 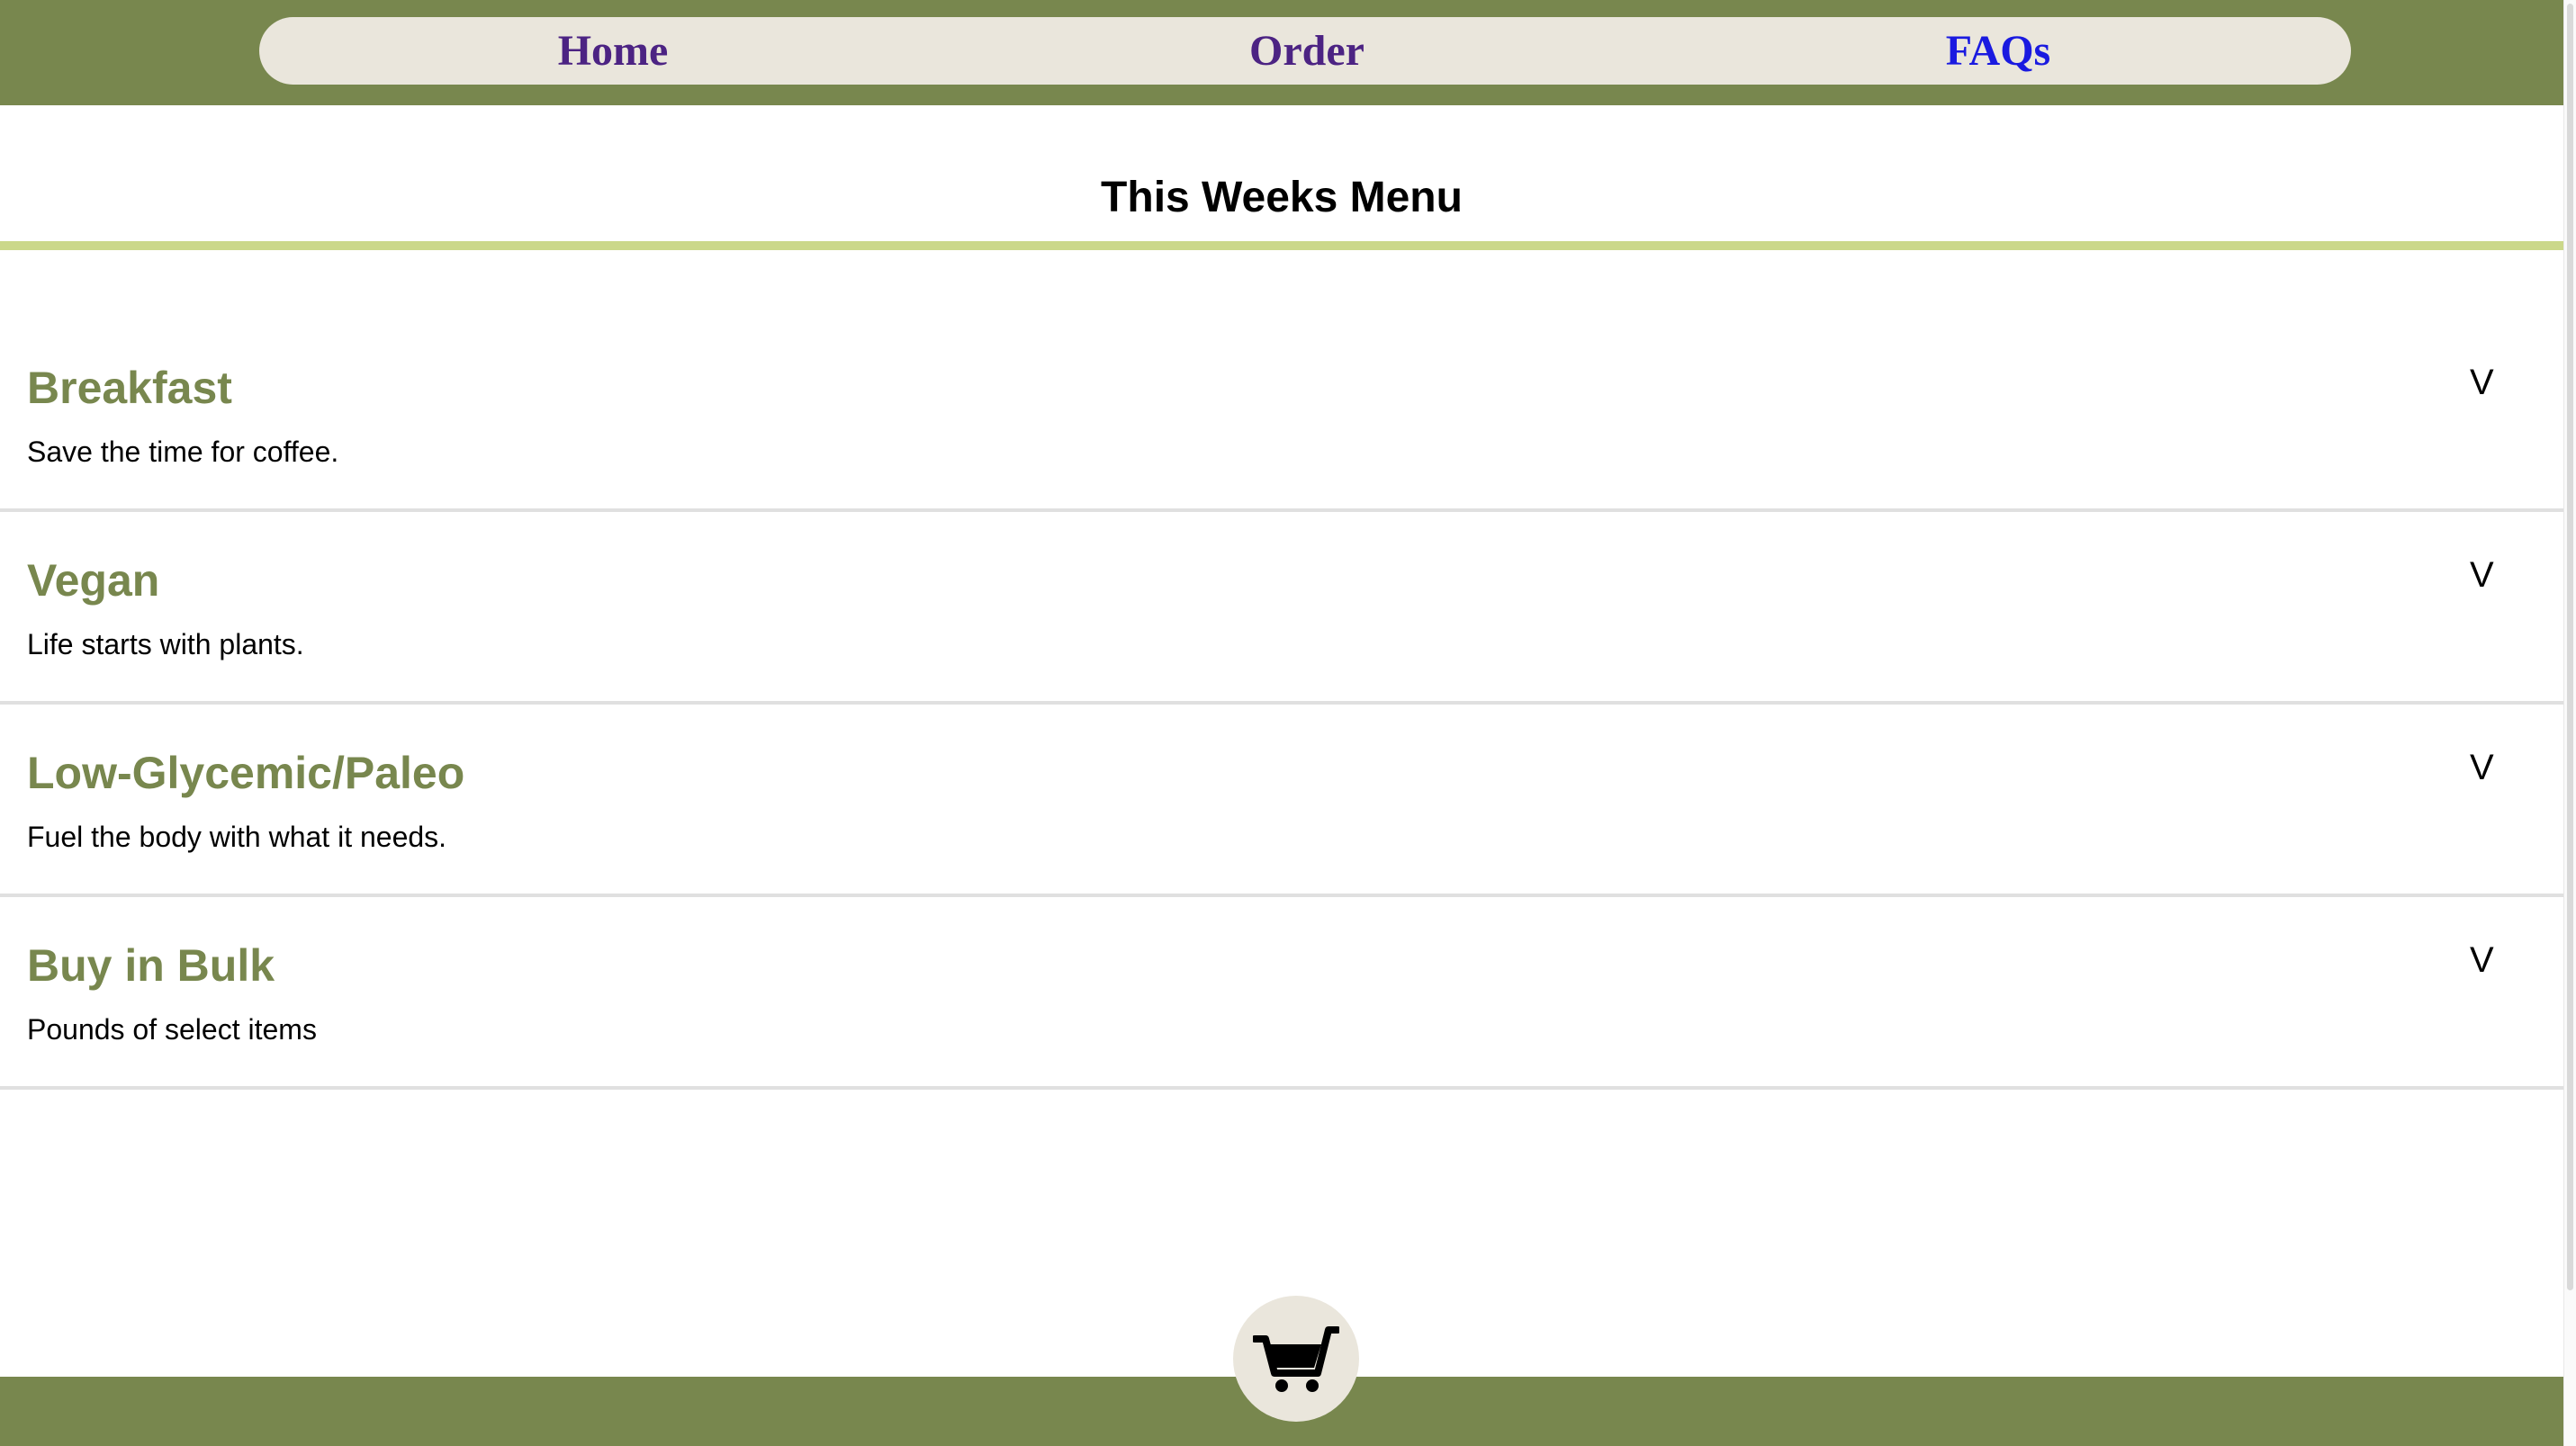 I want to click on nav-link-faqs: FAQs, so click(x=1998, y=51).